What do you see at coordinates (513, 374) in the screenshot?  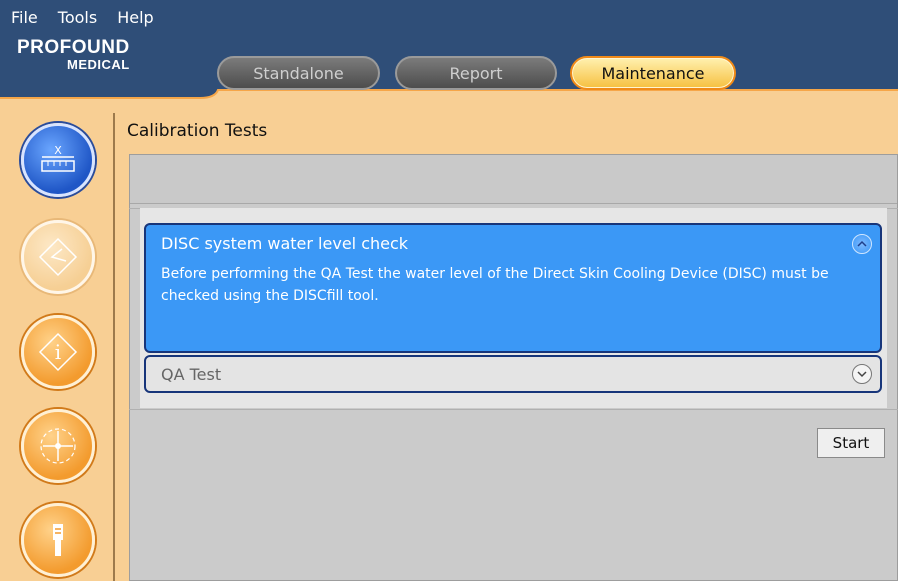 I see `card-qa-test: QA Test` at bounding box center [513, 374].